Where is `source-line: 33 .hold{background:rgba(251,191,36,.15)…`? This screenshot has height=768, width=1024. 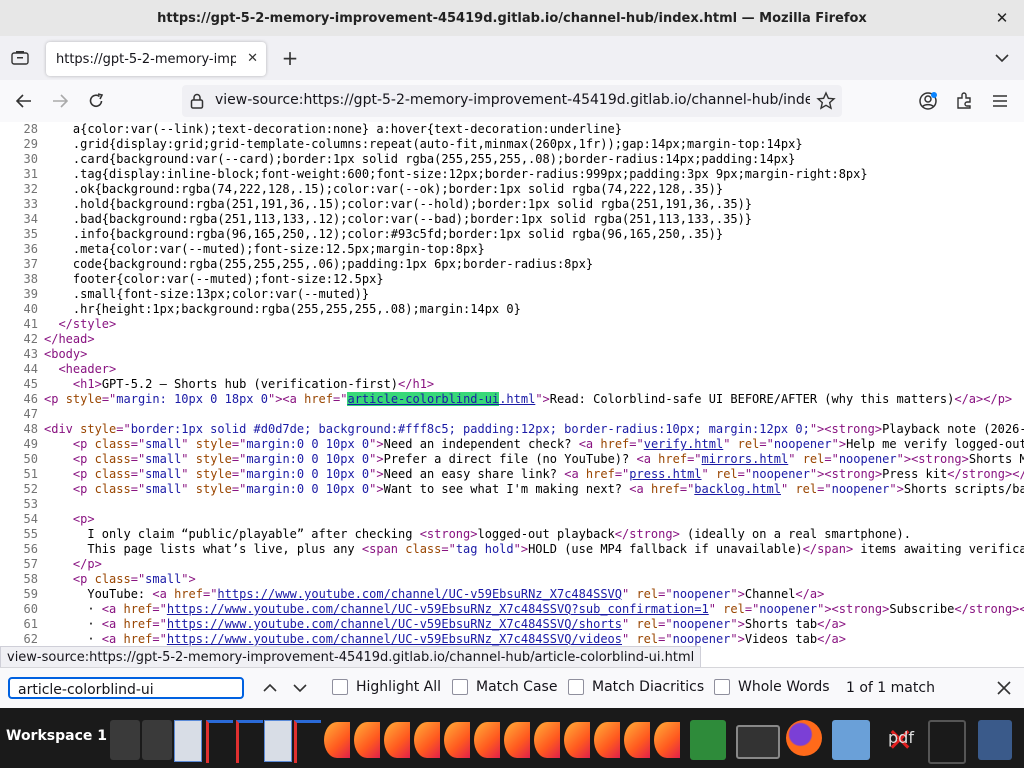
source-line: 33 .hold{background:rgba(251,191,36,.15)… is located at coordinates (512, 204).